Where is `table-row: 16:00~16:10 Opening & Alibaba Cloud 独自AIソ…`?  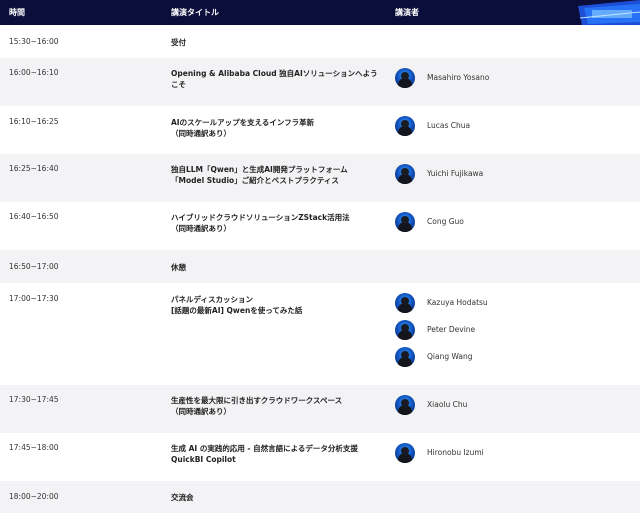
table-row: 16:00~16:10 Opening & Alibaba Cloud 独自AIソ… is located at coordinates (320, 82).